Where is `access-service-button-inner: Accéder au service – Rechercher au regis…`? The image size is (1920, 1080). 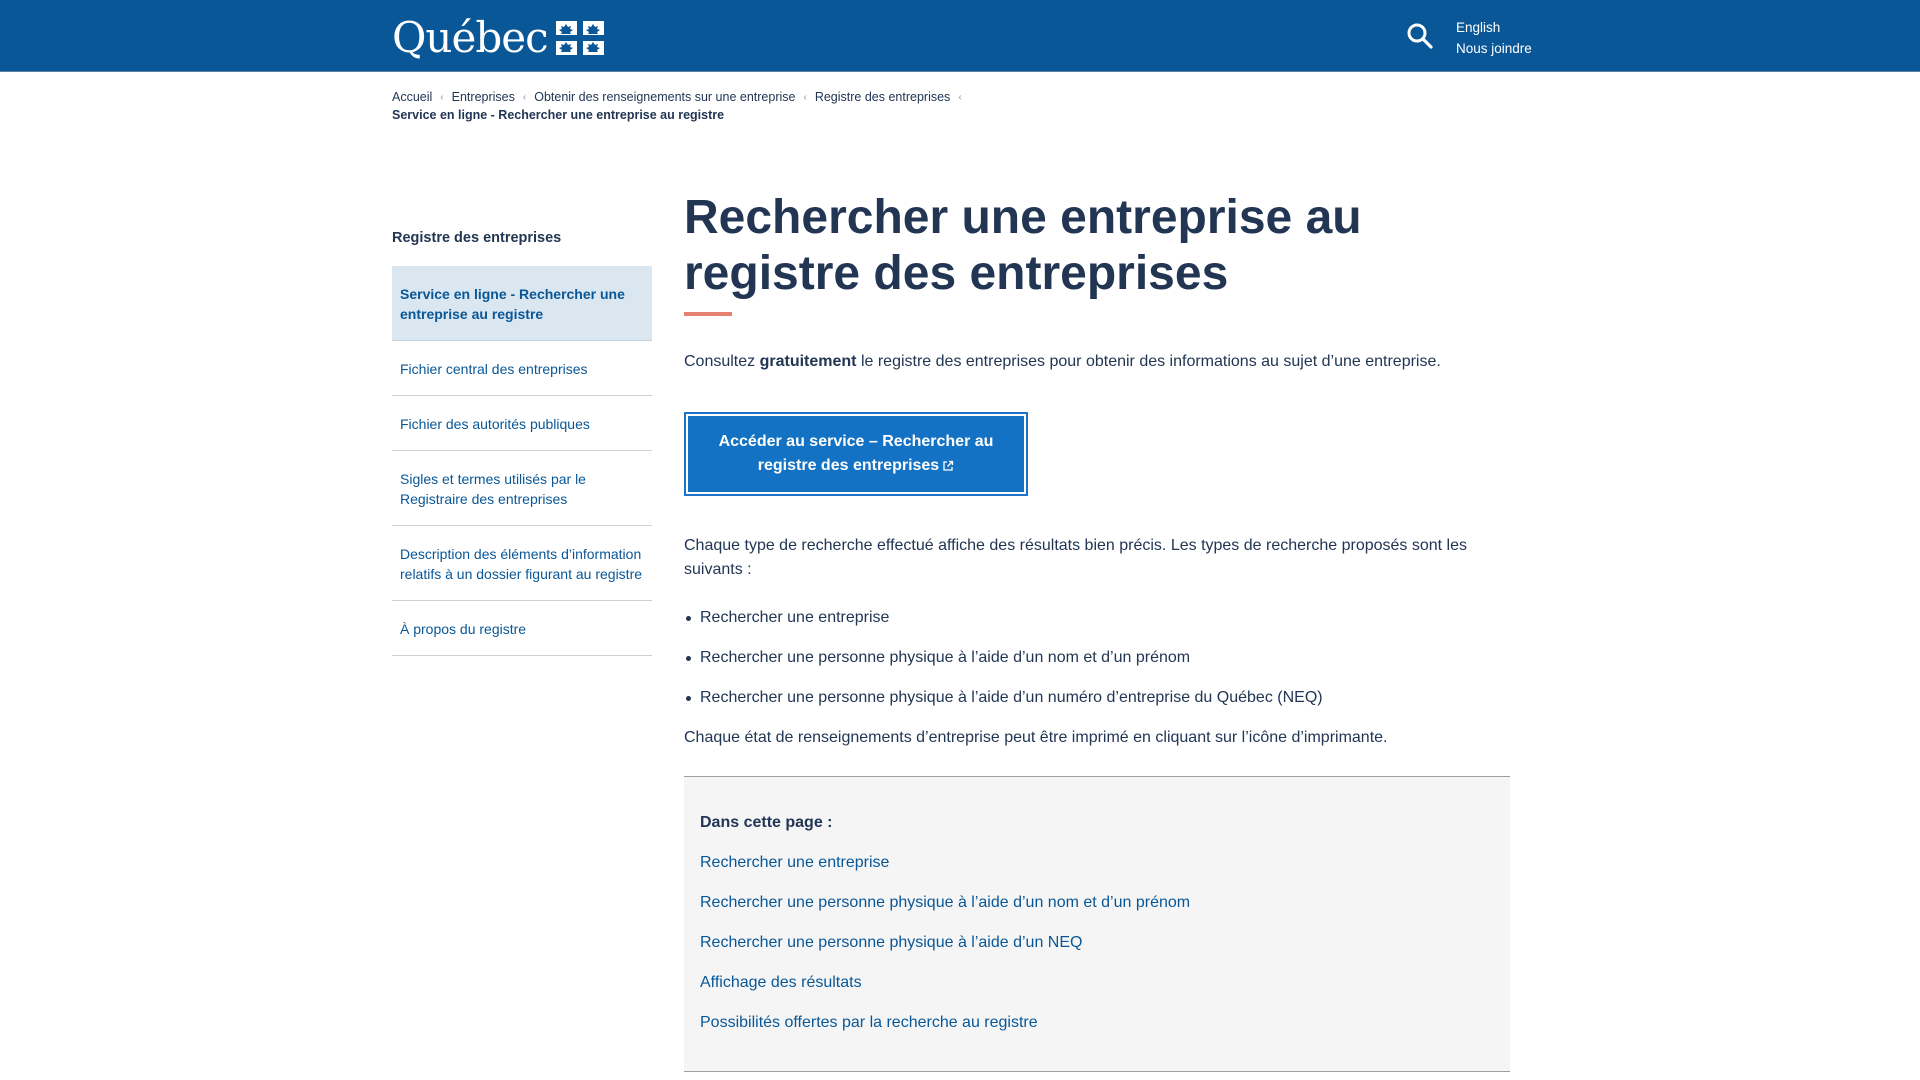 access-service-button-inner: Accéder au service – Rechercher au regis… is located at coordinates (856, 454).